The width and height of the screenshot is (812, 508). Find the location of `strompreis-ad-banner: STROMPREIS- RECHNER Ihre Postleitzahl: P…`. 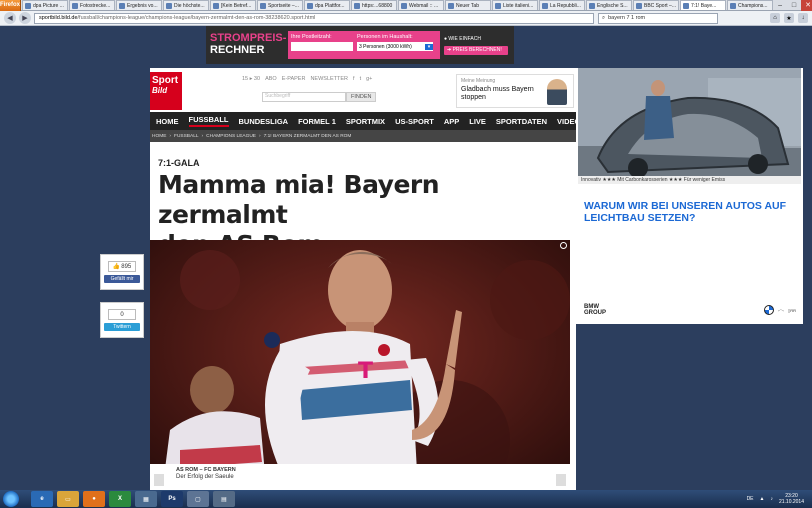

strompreis-ad-banner: STROMPREIS- RECHNER Ihre Postleitzahl: P… is located at coordinates (360, 45).